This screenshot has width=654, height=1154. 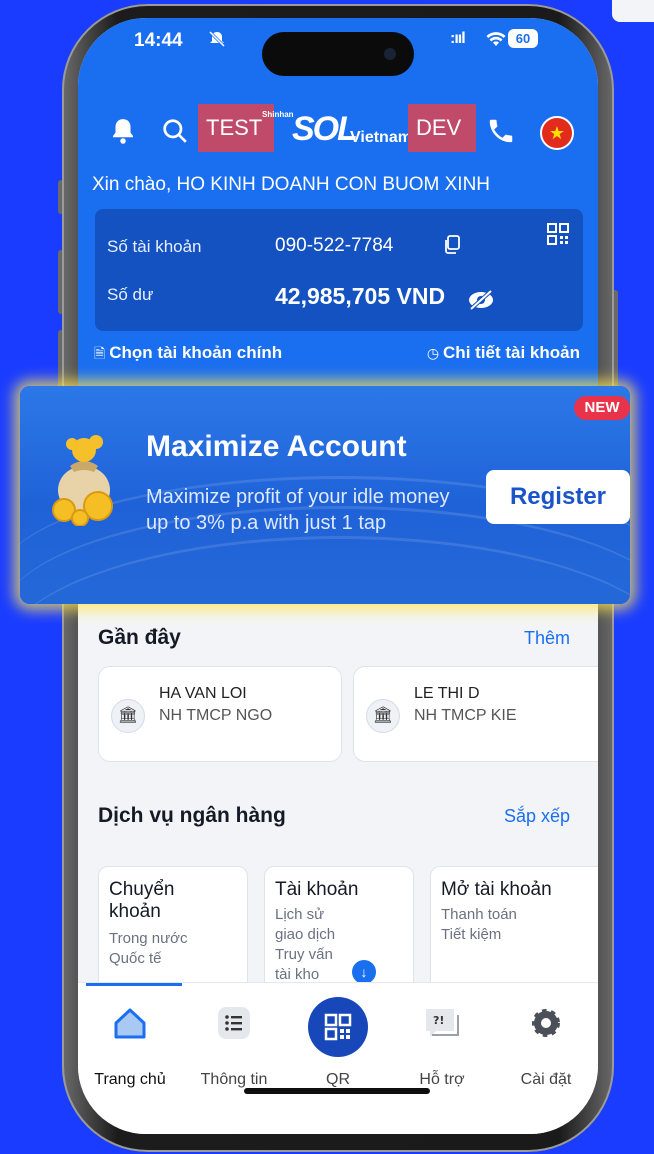 What do you see at coordinates (305, 934) in the screenshot?
I see `service-sub: giao dịch` at bounding box center [305, 934].